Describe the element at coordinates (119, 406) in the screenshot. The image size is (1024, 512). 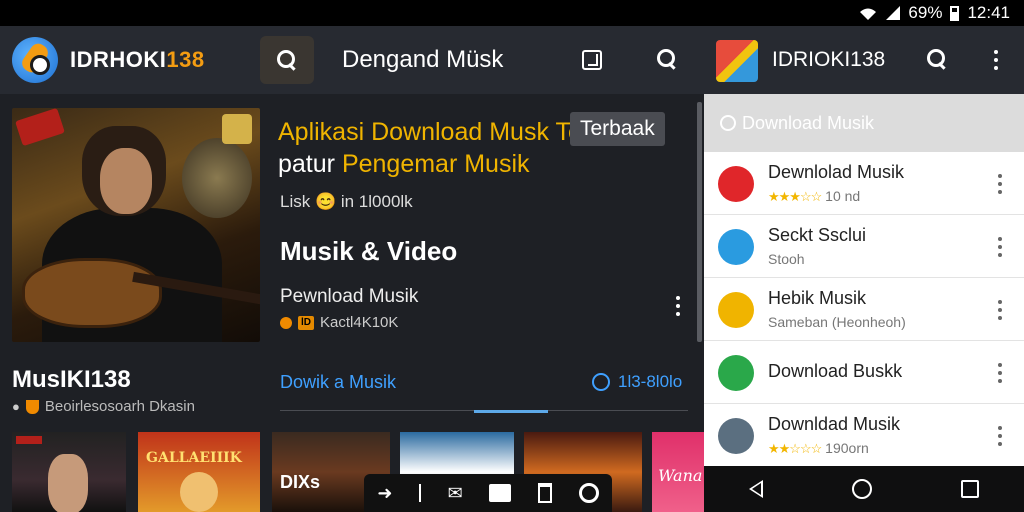
I see `app-subtitle-text: Beoirlesosoarh Dkasin` at that location.